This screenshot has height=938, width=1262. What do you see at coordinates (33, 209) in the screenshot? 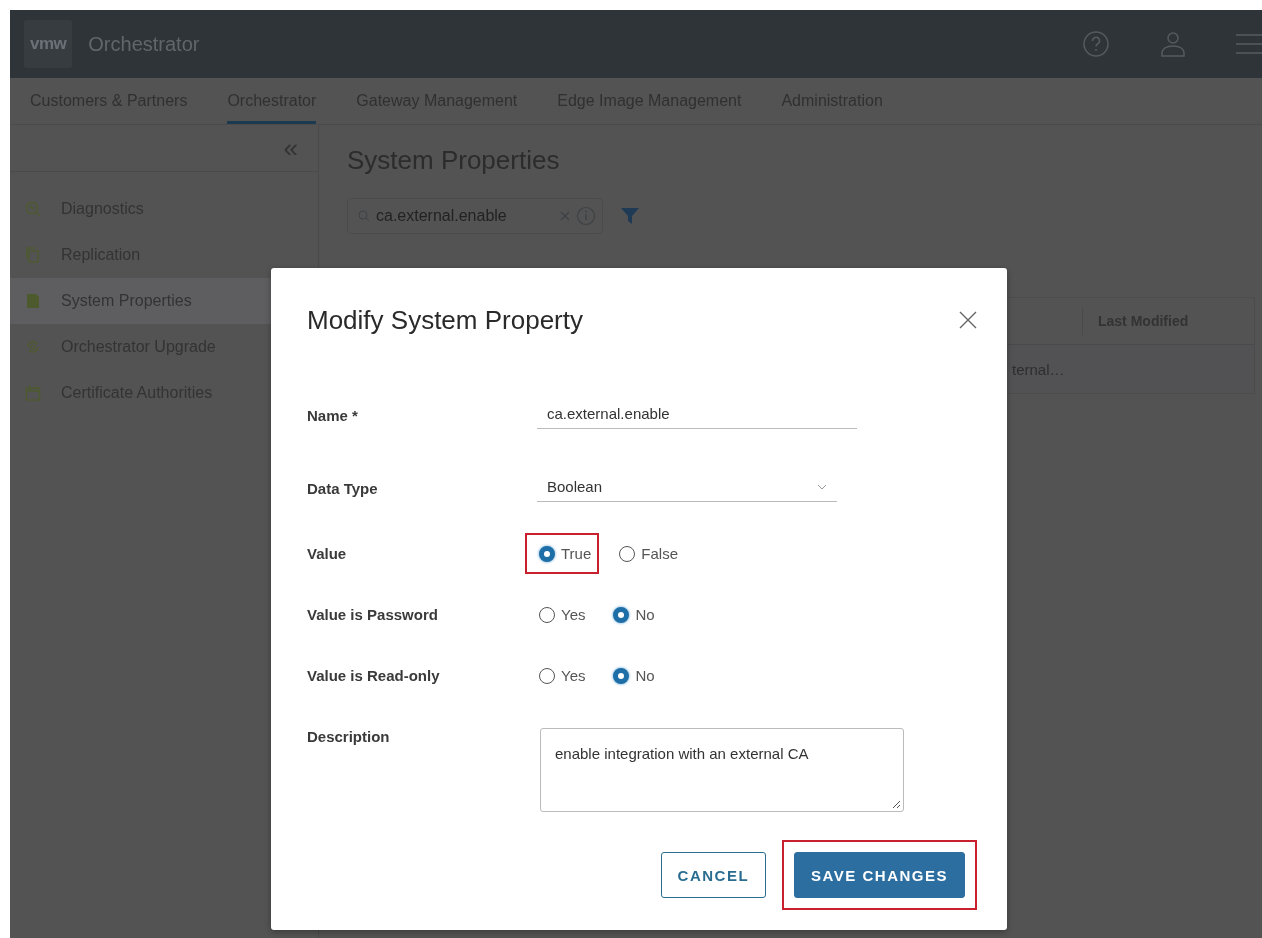
I see `magnifier-icon` at bounding box center [33, 209].